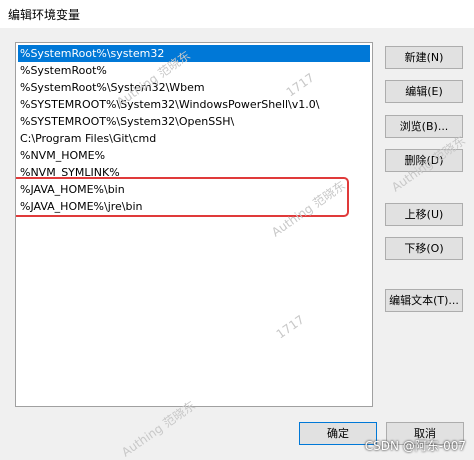 This screenshot has width=474, height=460. Describe the element at coordinates (44, 15) in the screenshot. I see `window-title: 编辑环境变量` at that location.